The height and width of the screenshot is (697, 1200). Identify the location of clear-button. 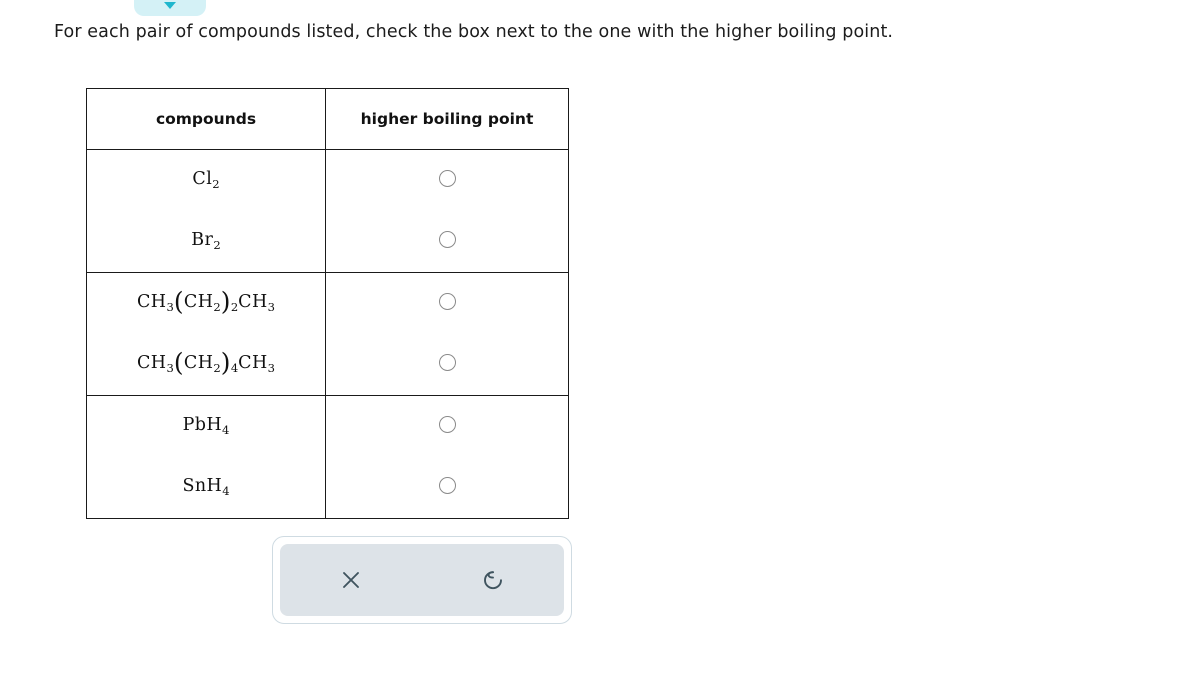
(351, 580).